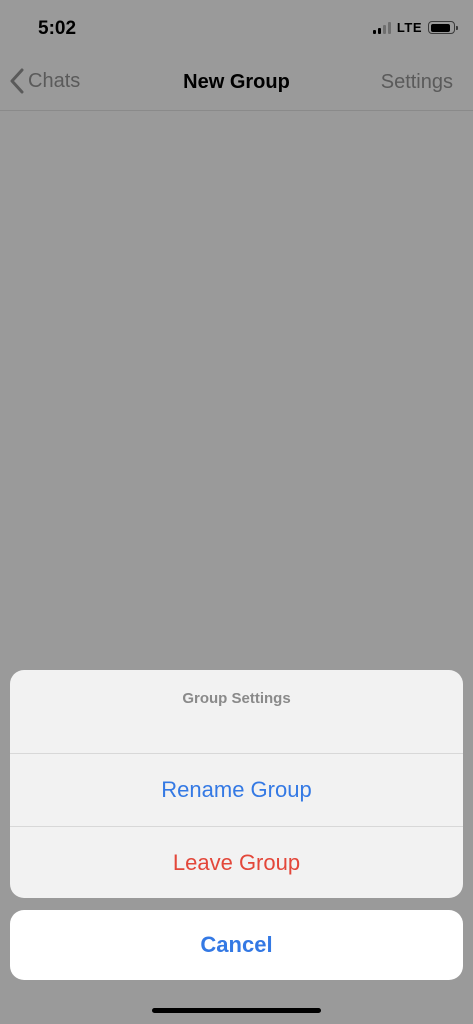 This screenshot has height=1024, width=473. I want to click on status-indicators: LTE, so click(415, 27).